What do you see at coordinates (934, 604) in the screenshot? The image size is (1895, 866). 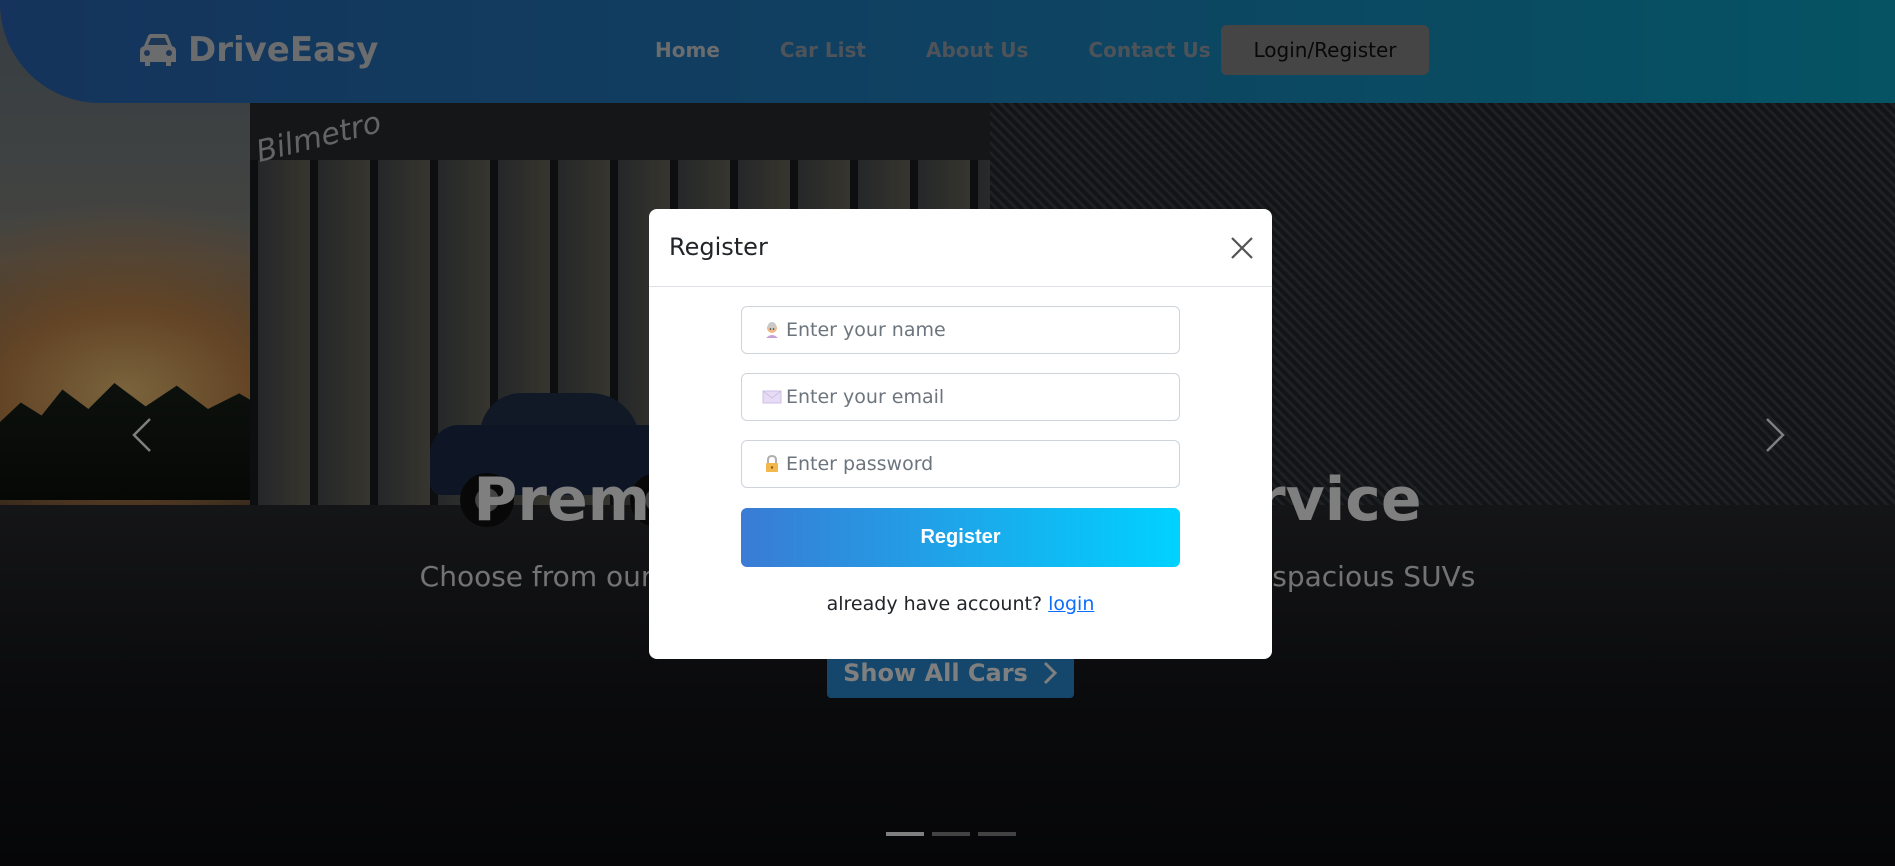 I see `account-prompt-text: already have account?` at bounding box center [934, 604].